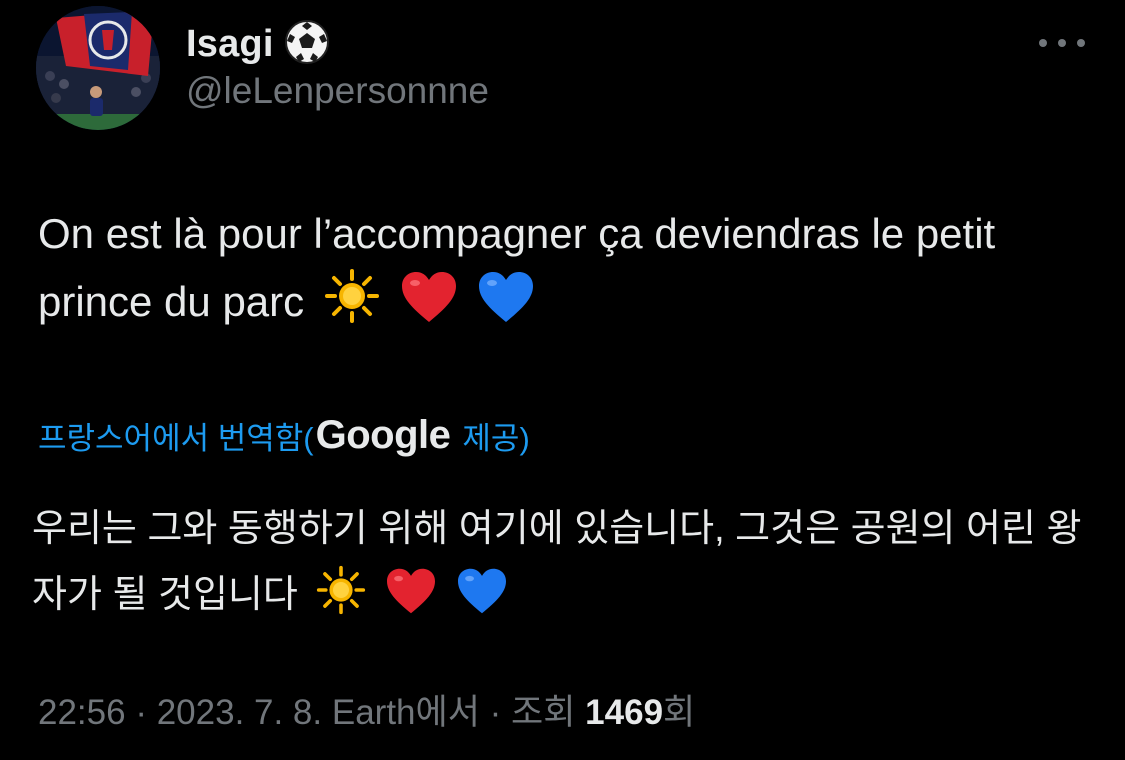 The image size is (1125, 760). What do you see at coordinates (176, 438) in the screenshot?
I see `translation-label-prefix: 프랑스어에서 번역함(` at bounding box center [176, 438].